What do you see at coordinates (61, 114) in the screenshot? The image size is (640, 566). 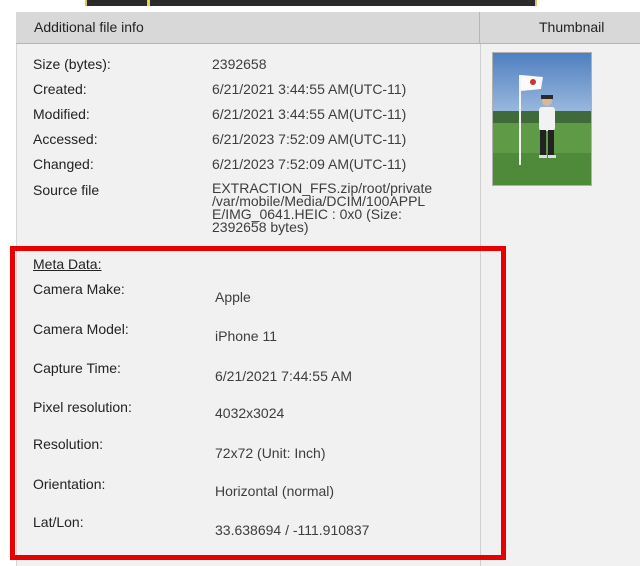 I see `modified-label: Modified:` at bounding box center [61, 114].